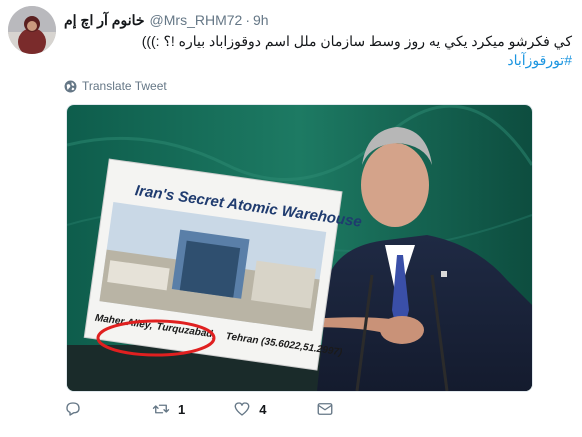  I want to click on message-icon, so click(325, 409).